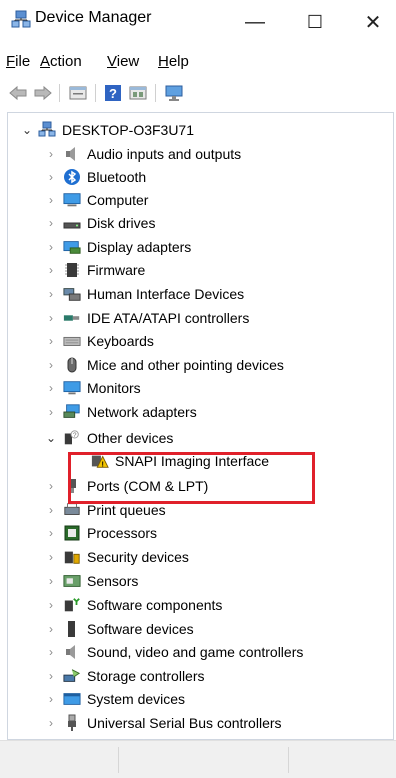 This screenshot has width=396, height=778. What do you see at coordinates (173, 652) in the screenshot?
I see `tree-item-sound-video-game: › Sound, video and game controllers` at bounding box center [173, 652].